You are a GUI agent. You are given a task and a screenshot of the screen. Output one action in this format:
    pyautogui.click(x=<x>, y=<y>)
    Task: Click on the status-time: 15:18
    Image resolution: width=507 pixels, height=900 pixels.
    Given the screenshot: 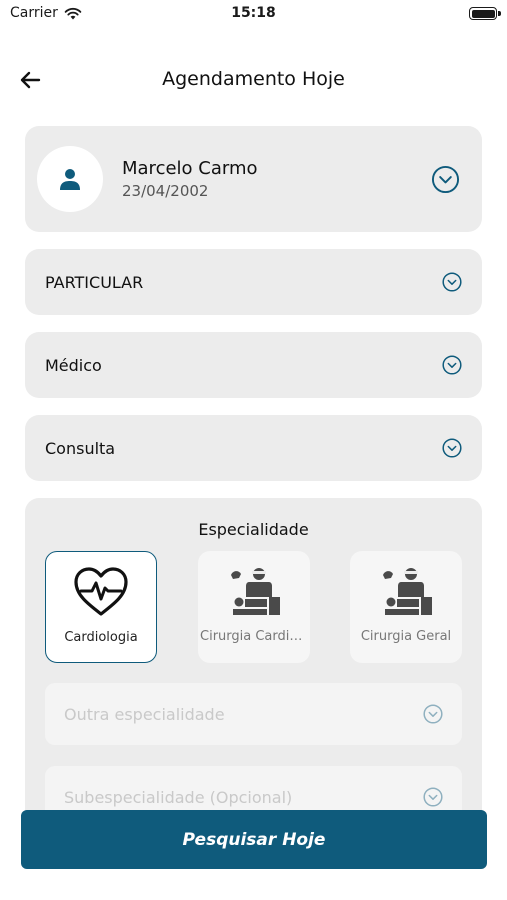 What is the action you would take?
    pyautogui.click(x=253, y=13)
    